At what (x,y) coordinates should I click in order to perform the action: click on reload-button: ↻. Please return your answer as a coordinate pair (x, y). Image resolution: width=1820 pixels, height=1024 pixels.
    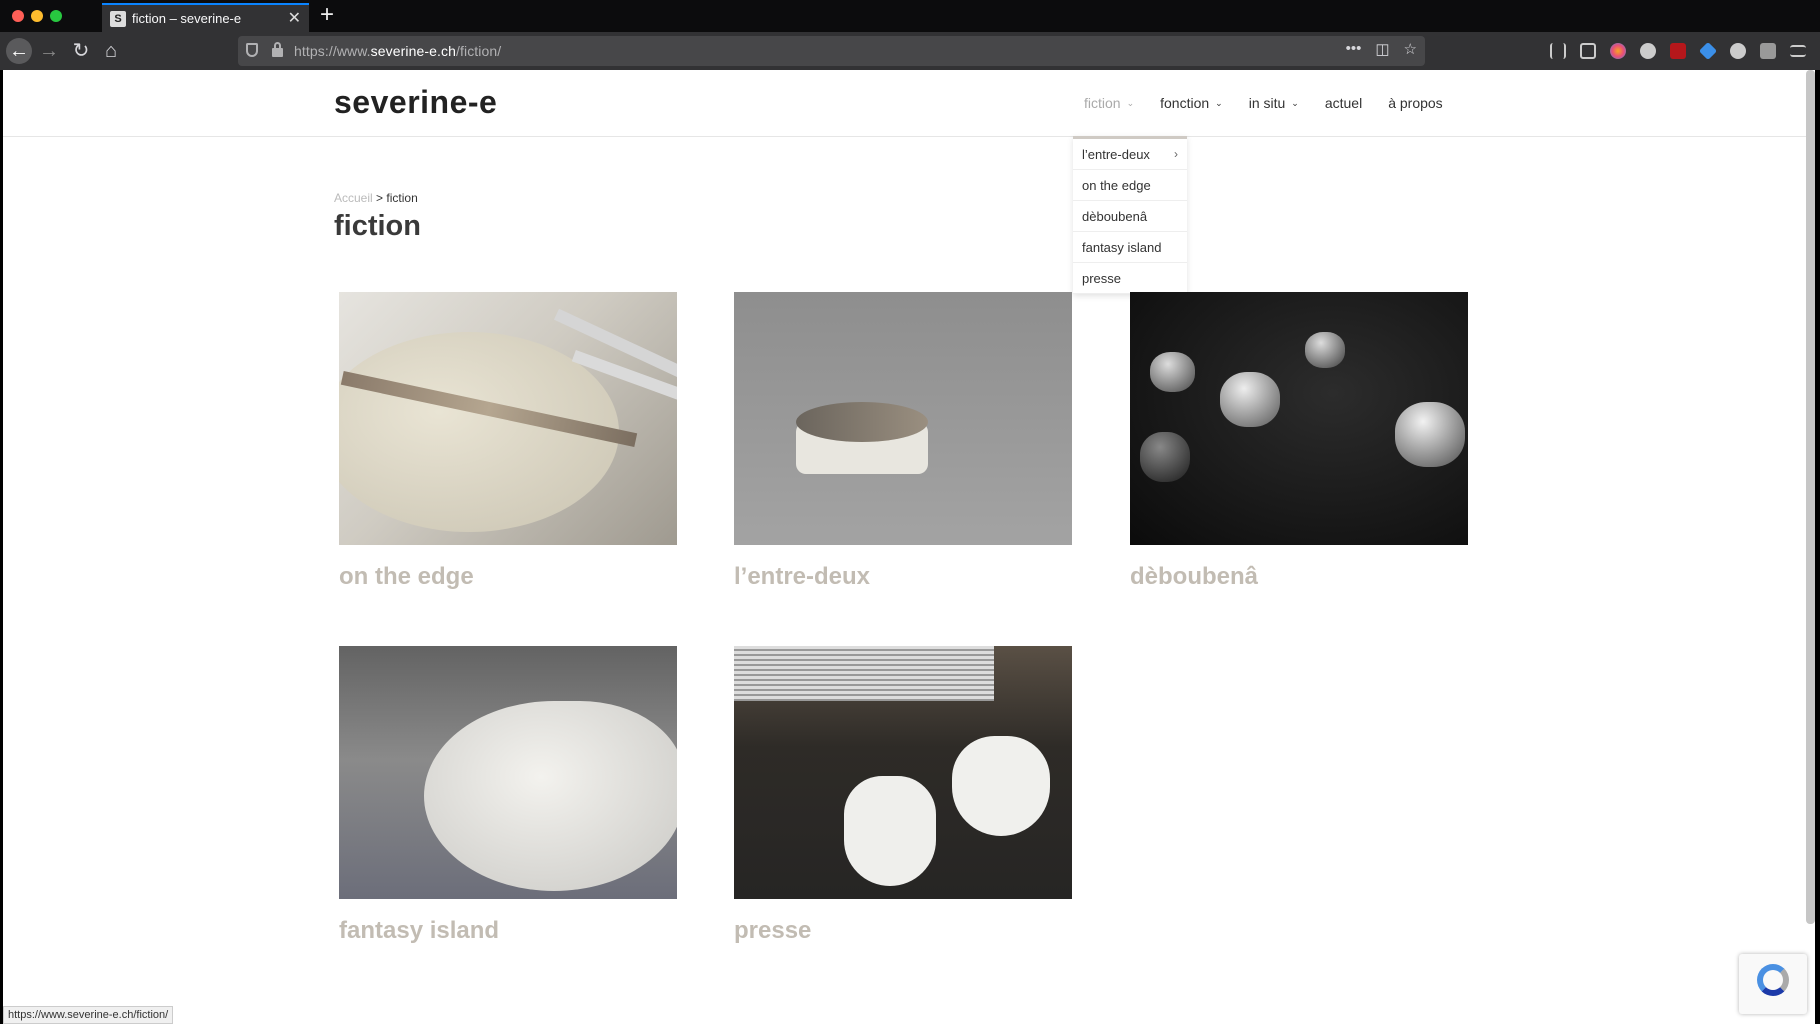
    Looking at the image, I should click on (81, 51).